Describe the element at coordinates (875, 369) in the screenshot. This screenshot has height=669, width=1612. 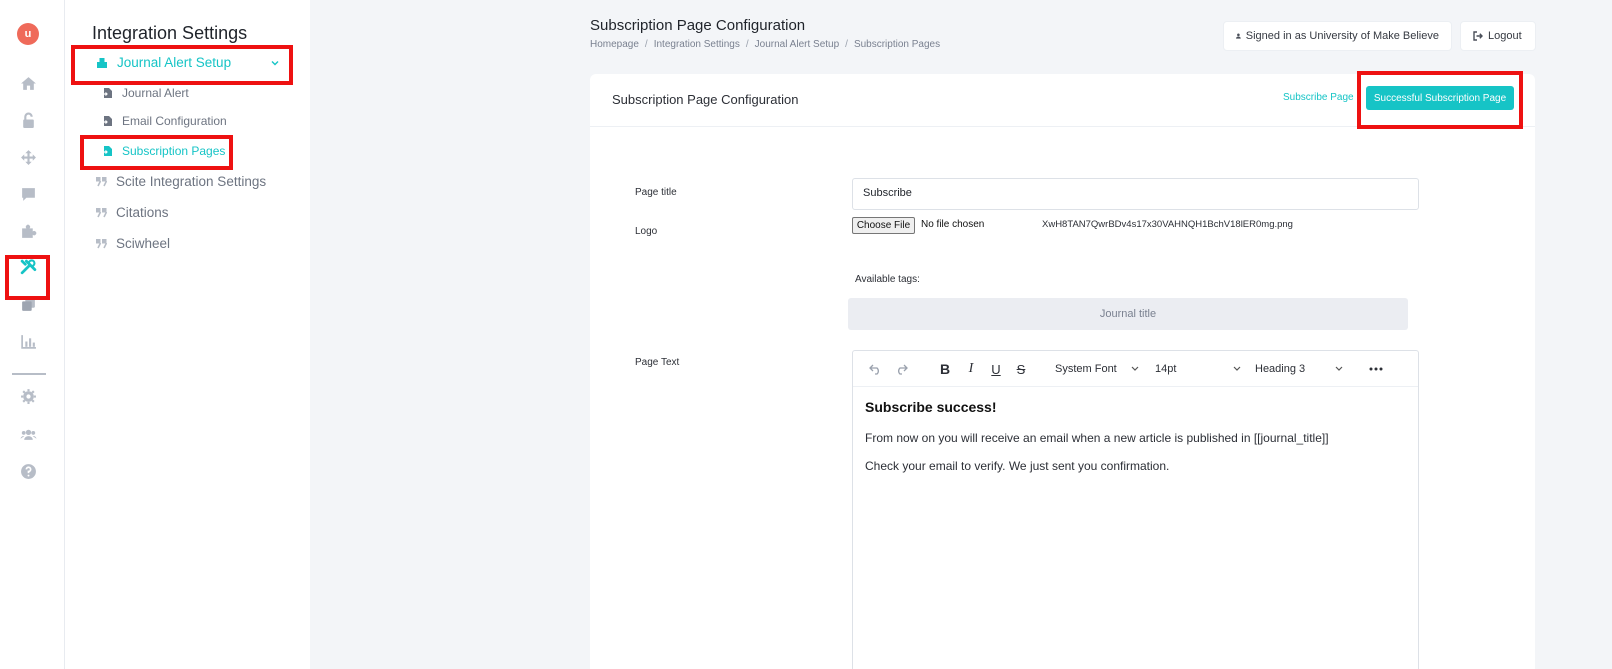
I see `undo-icon` at that location.